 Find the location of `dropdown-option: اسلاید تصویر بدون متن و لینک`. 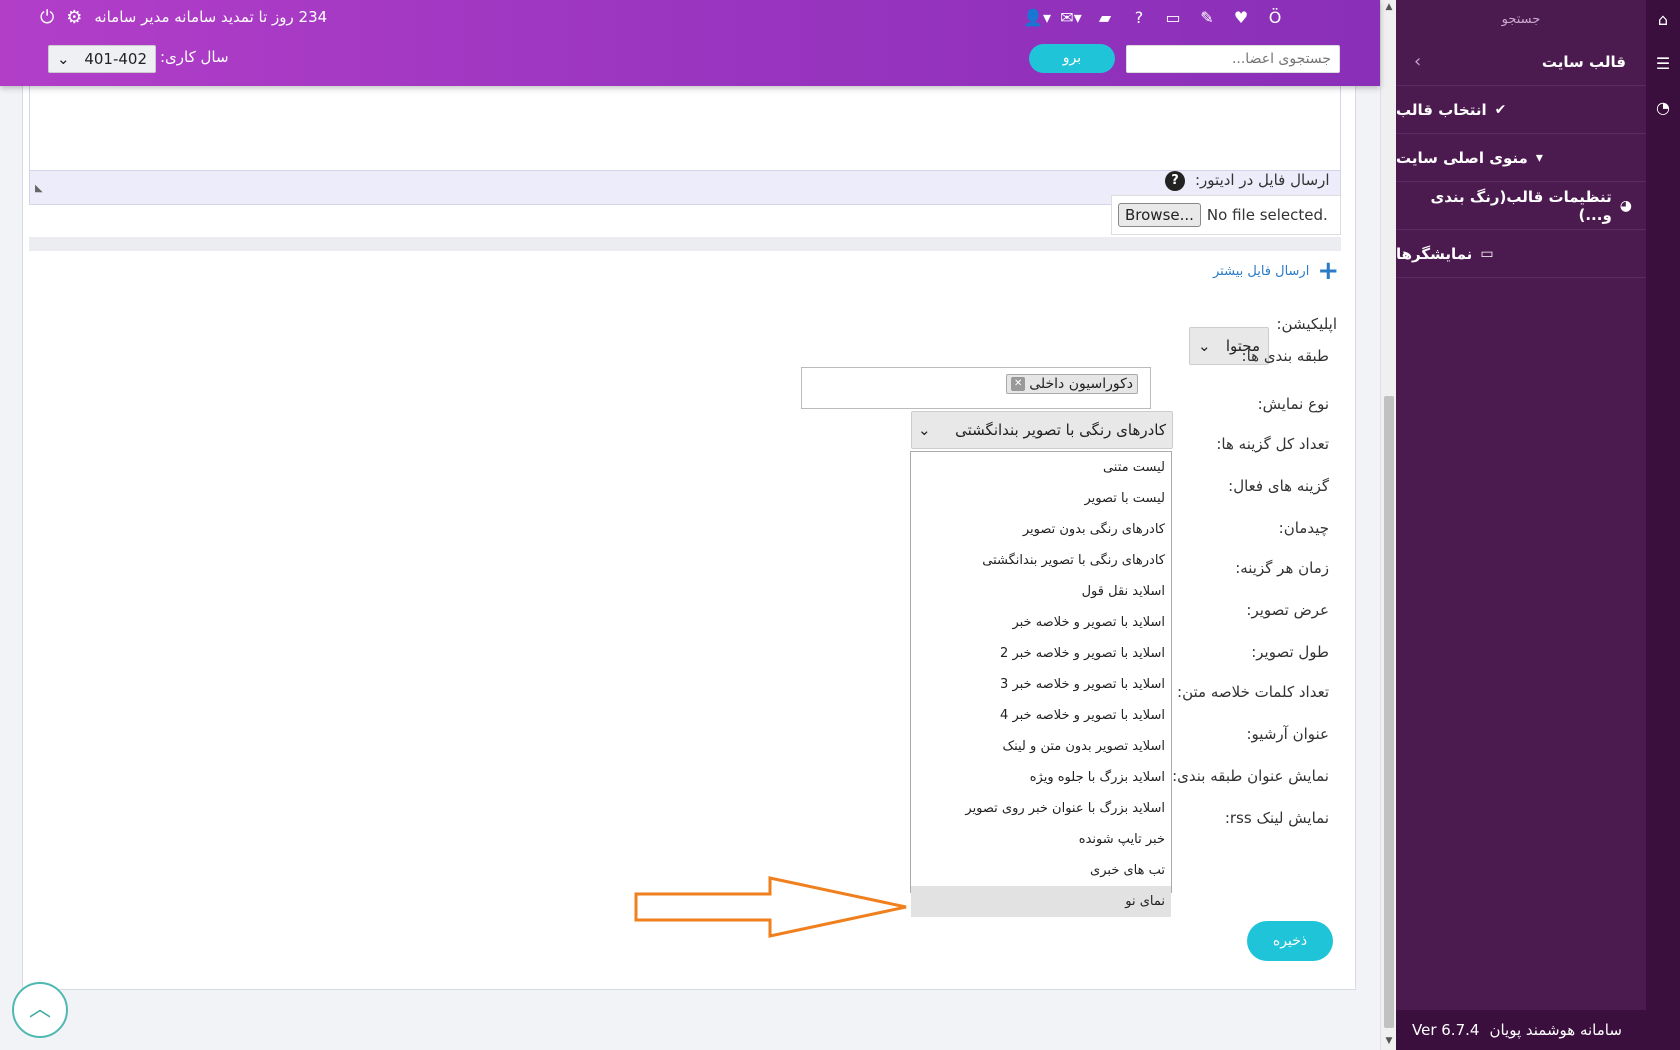

dropdown-option: اسلاید تصویر بدون متن و لینک is located at coordinates (1041, 746).